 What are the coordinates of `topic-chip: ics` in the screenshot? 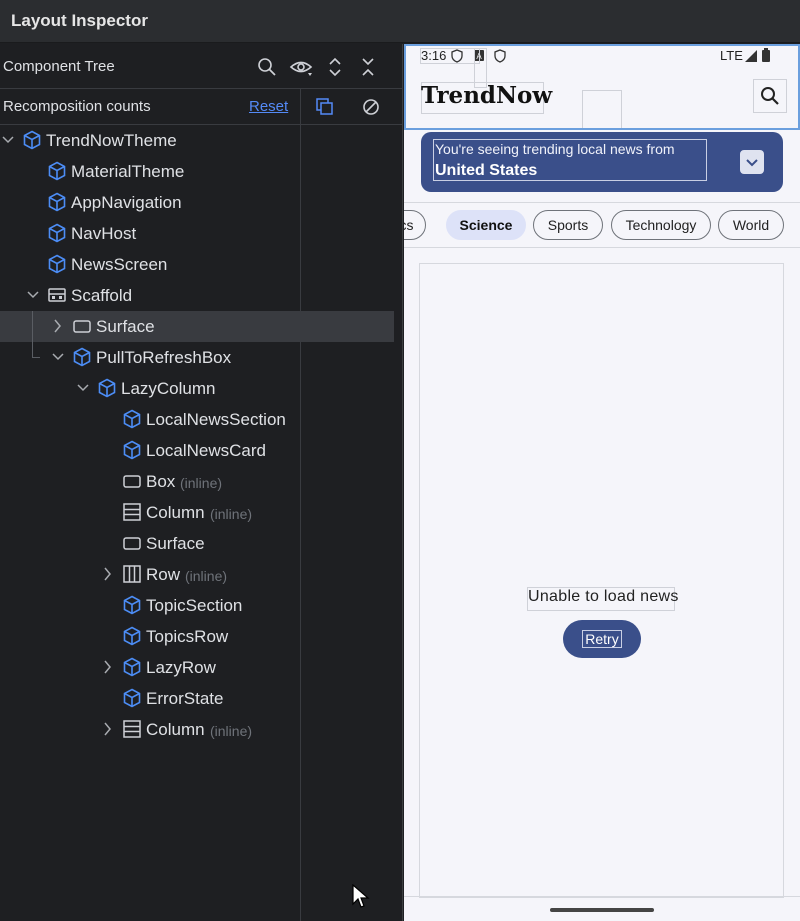 It's located at (415, 225).